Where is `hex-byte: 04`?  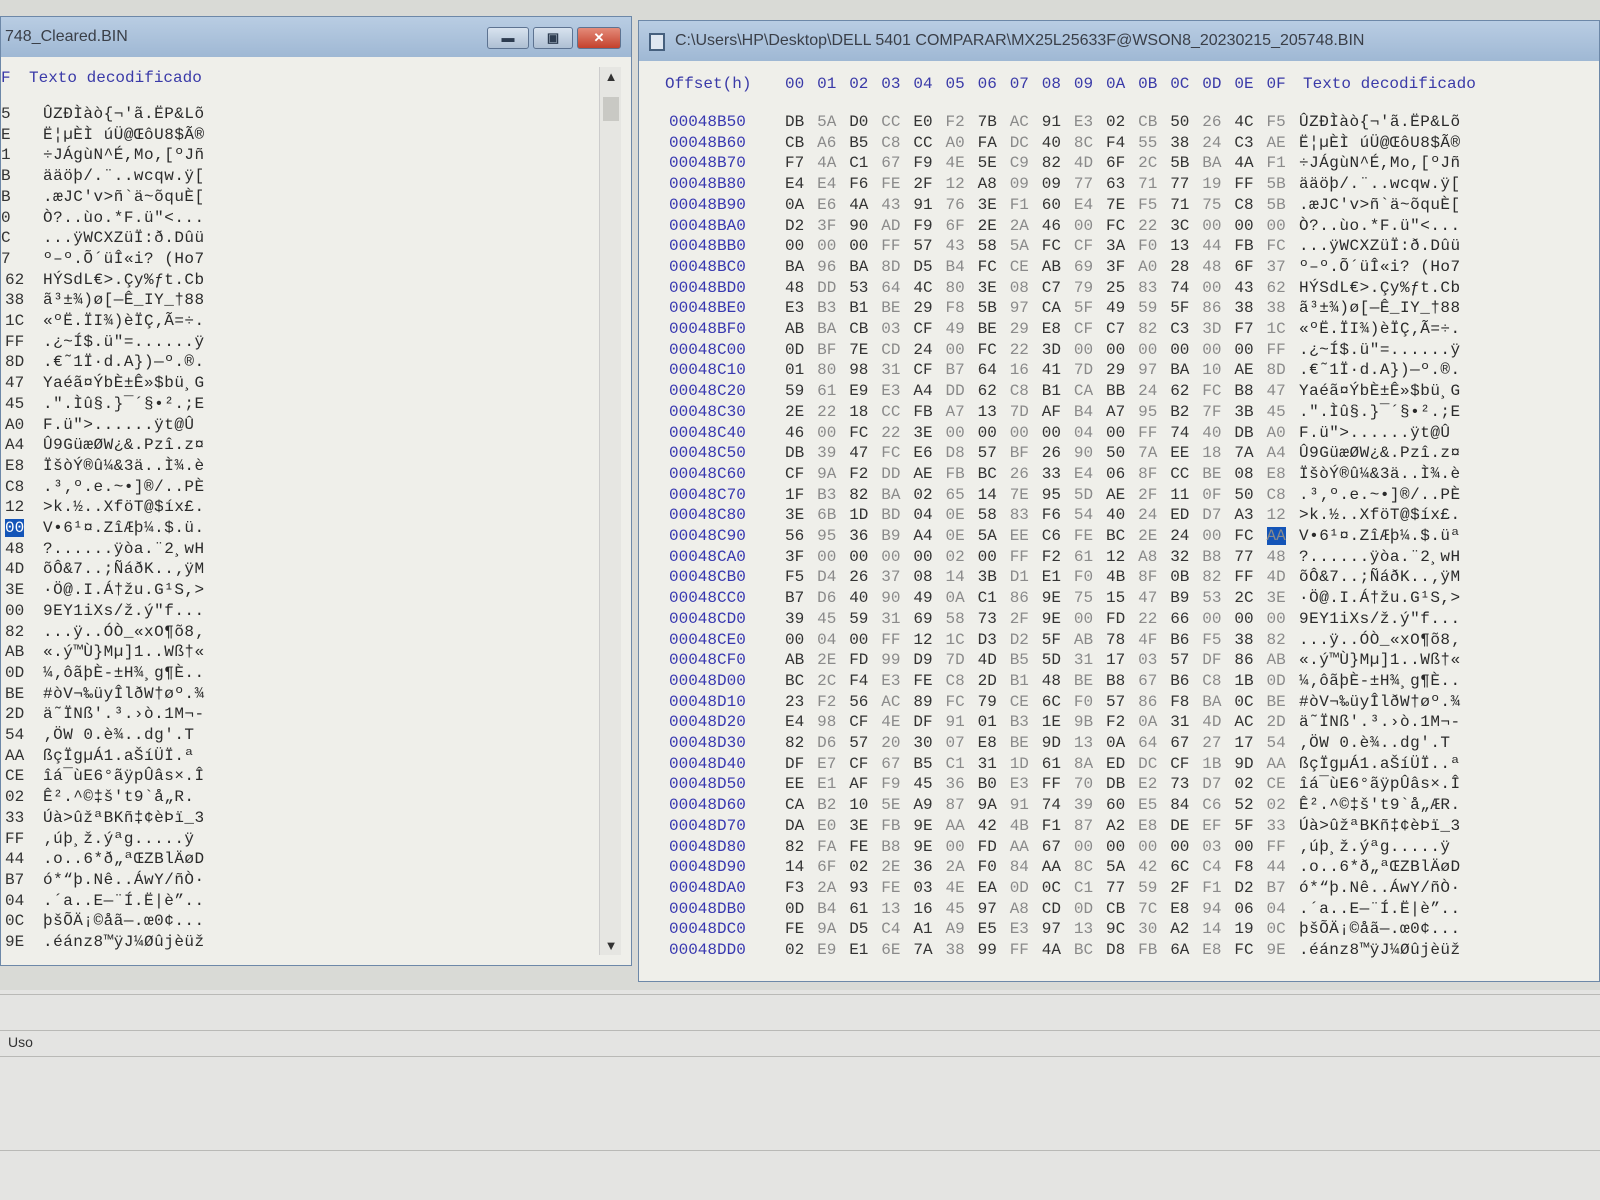
hex-byte: 04 is located at coordinates (922, 515).